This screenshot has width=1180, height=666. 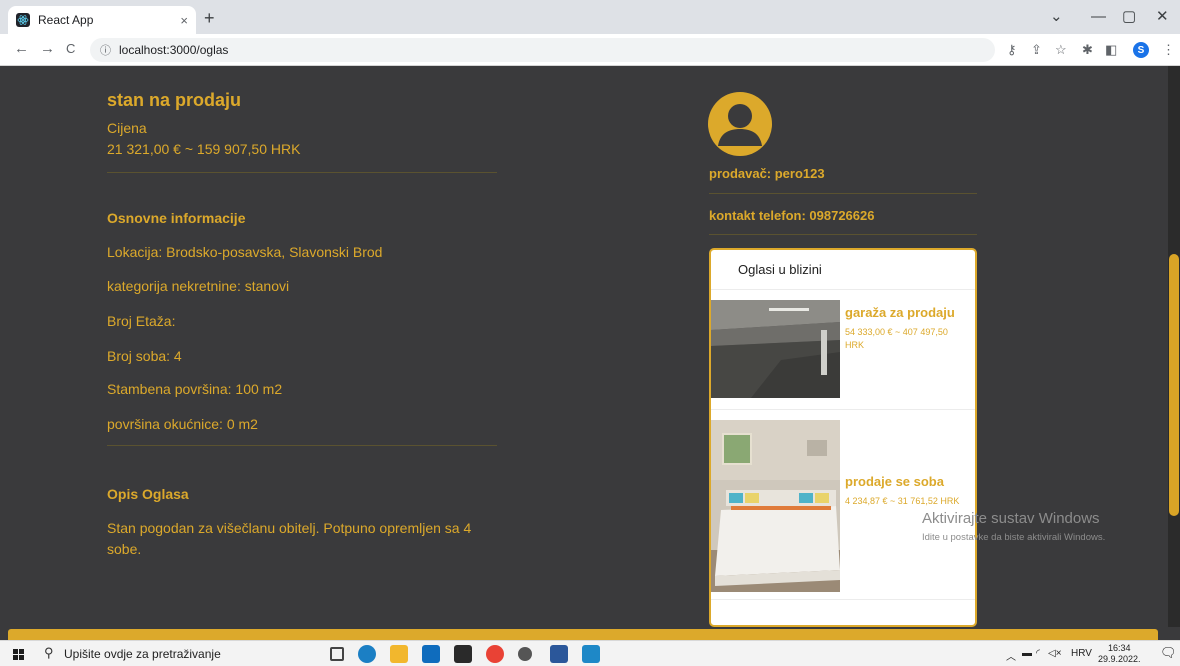 What do you see at coordinates (1141, 50) in the screenshot?
I see `profile-avatar: S` at bounding box center [1141, 50].